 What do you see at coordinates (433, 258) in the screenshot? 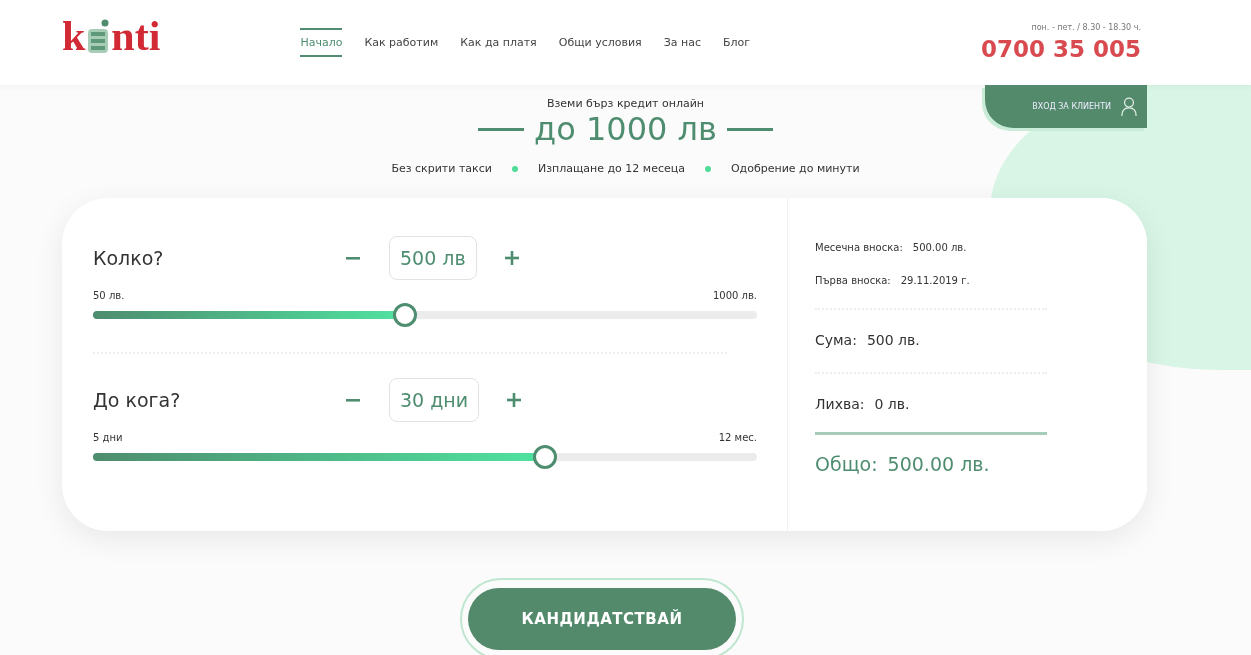
I see `value-field: 500 лв` at bounding box center [433, 258].